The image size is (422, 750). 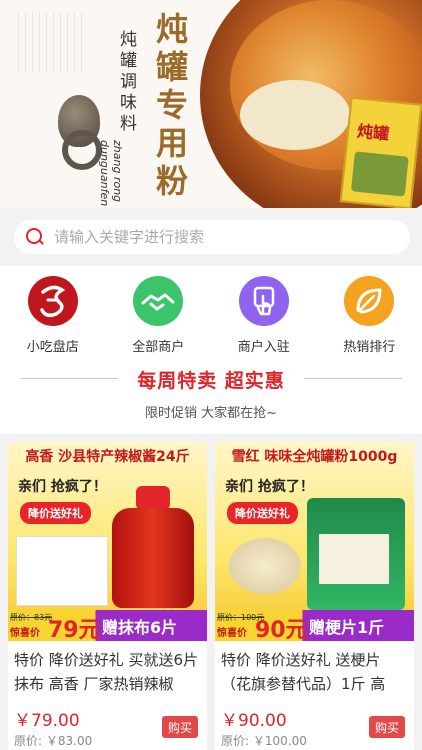 What do you see at coordinates (281, 629) in the screenshot?
I see `image-big-price: 90元` at bounding box center [281, 629].